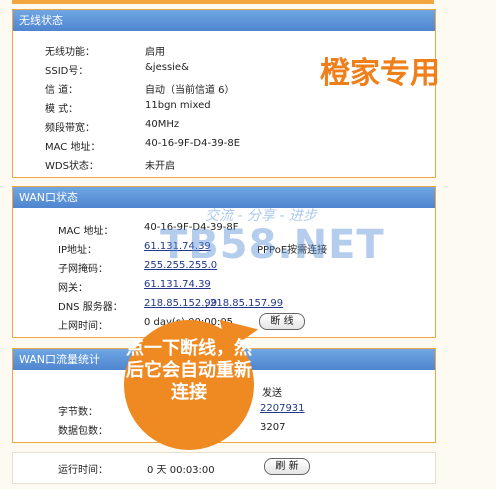  What do you see at coordinates (193, 143) in the screenshot?
I see `wireless-mac-value: 40-16-9F-D4-39-8E` at bounding box center [193, 143].